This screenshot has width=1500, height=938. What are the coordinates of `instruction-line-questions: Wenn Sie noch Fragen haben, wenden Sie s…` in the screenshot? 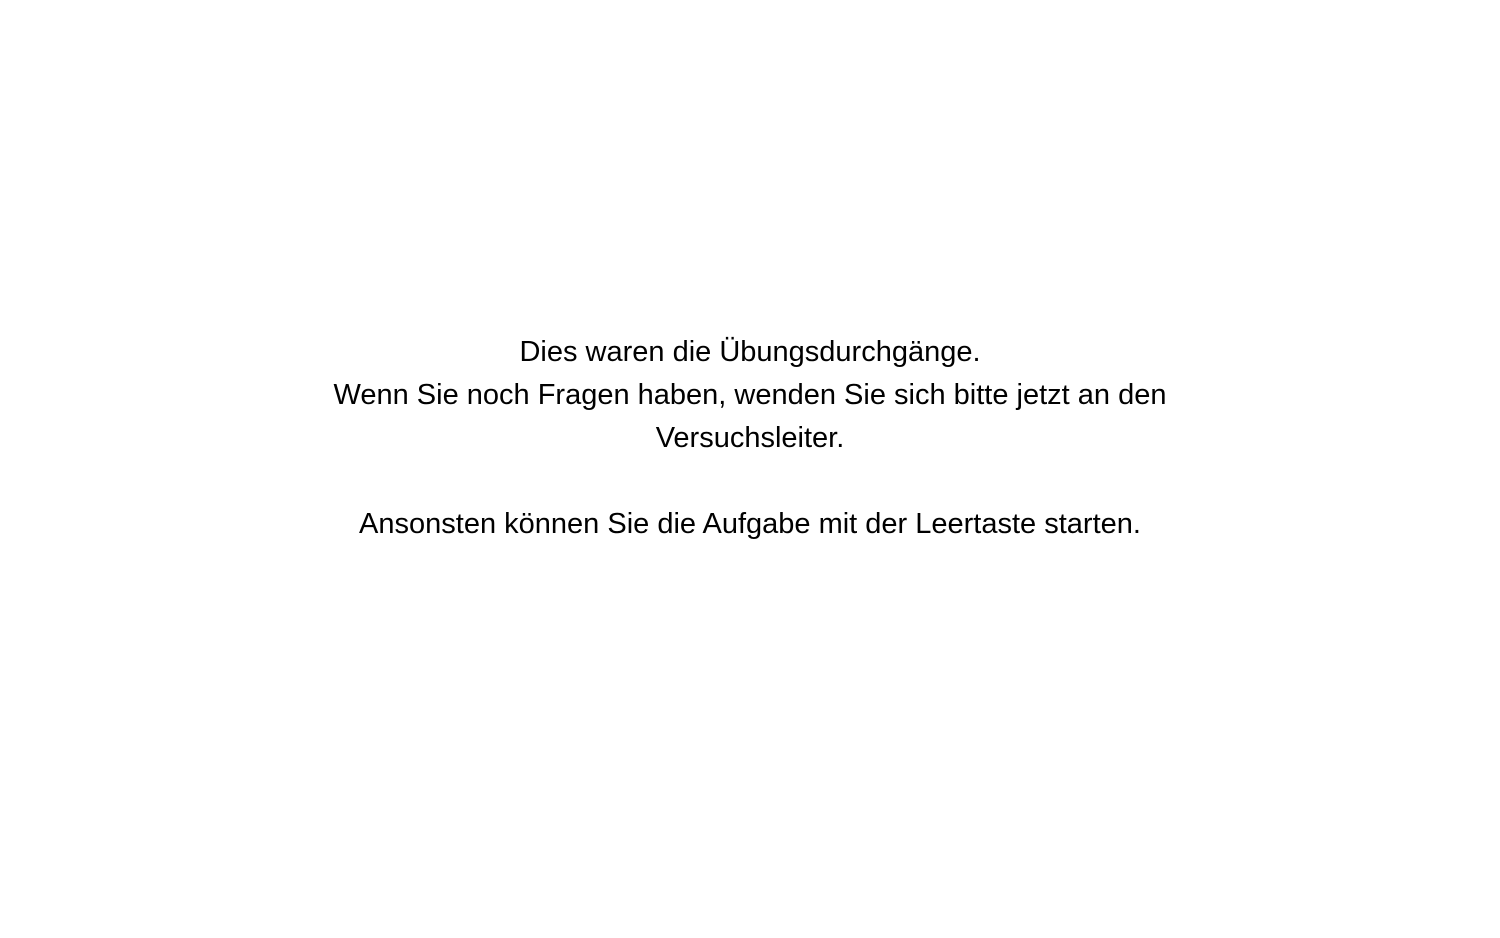 It's located at (750, 395).